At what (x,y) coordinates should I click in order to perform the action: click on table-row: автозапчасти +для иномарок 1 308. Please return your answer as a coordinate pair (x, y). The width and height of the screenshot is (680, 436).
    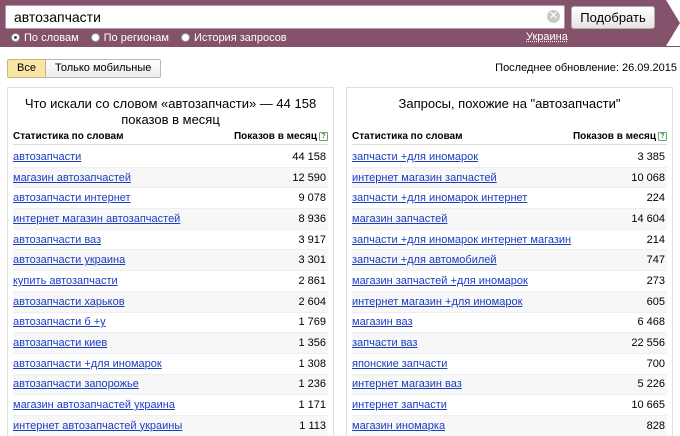
    Looking at the image, I should click on (170, 364).